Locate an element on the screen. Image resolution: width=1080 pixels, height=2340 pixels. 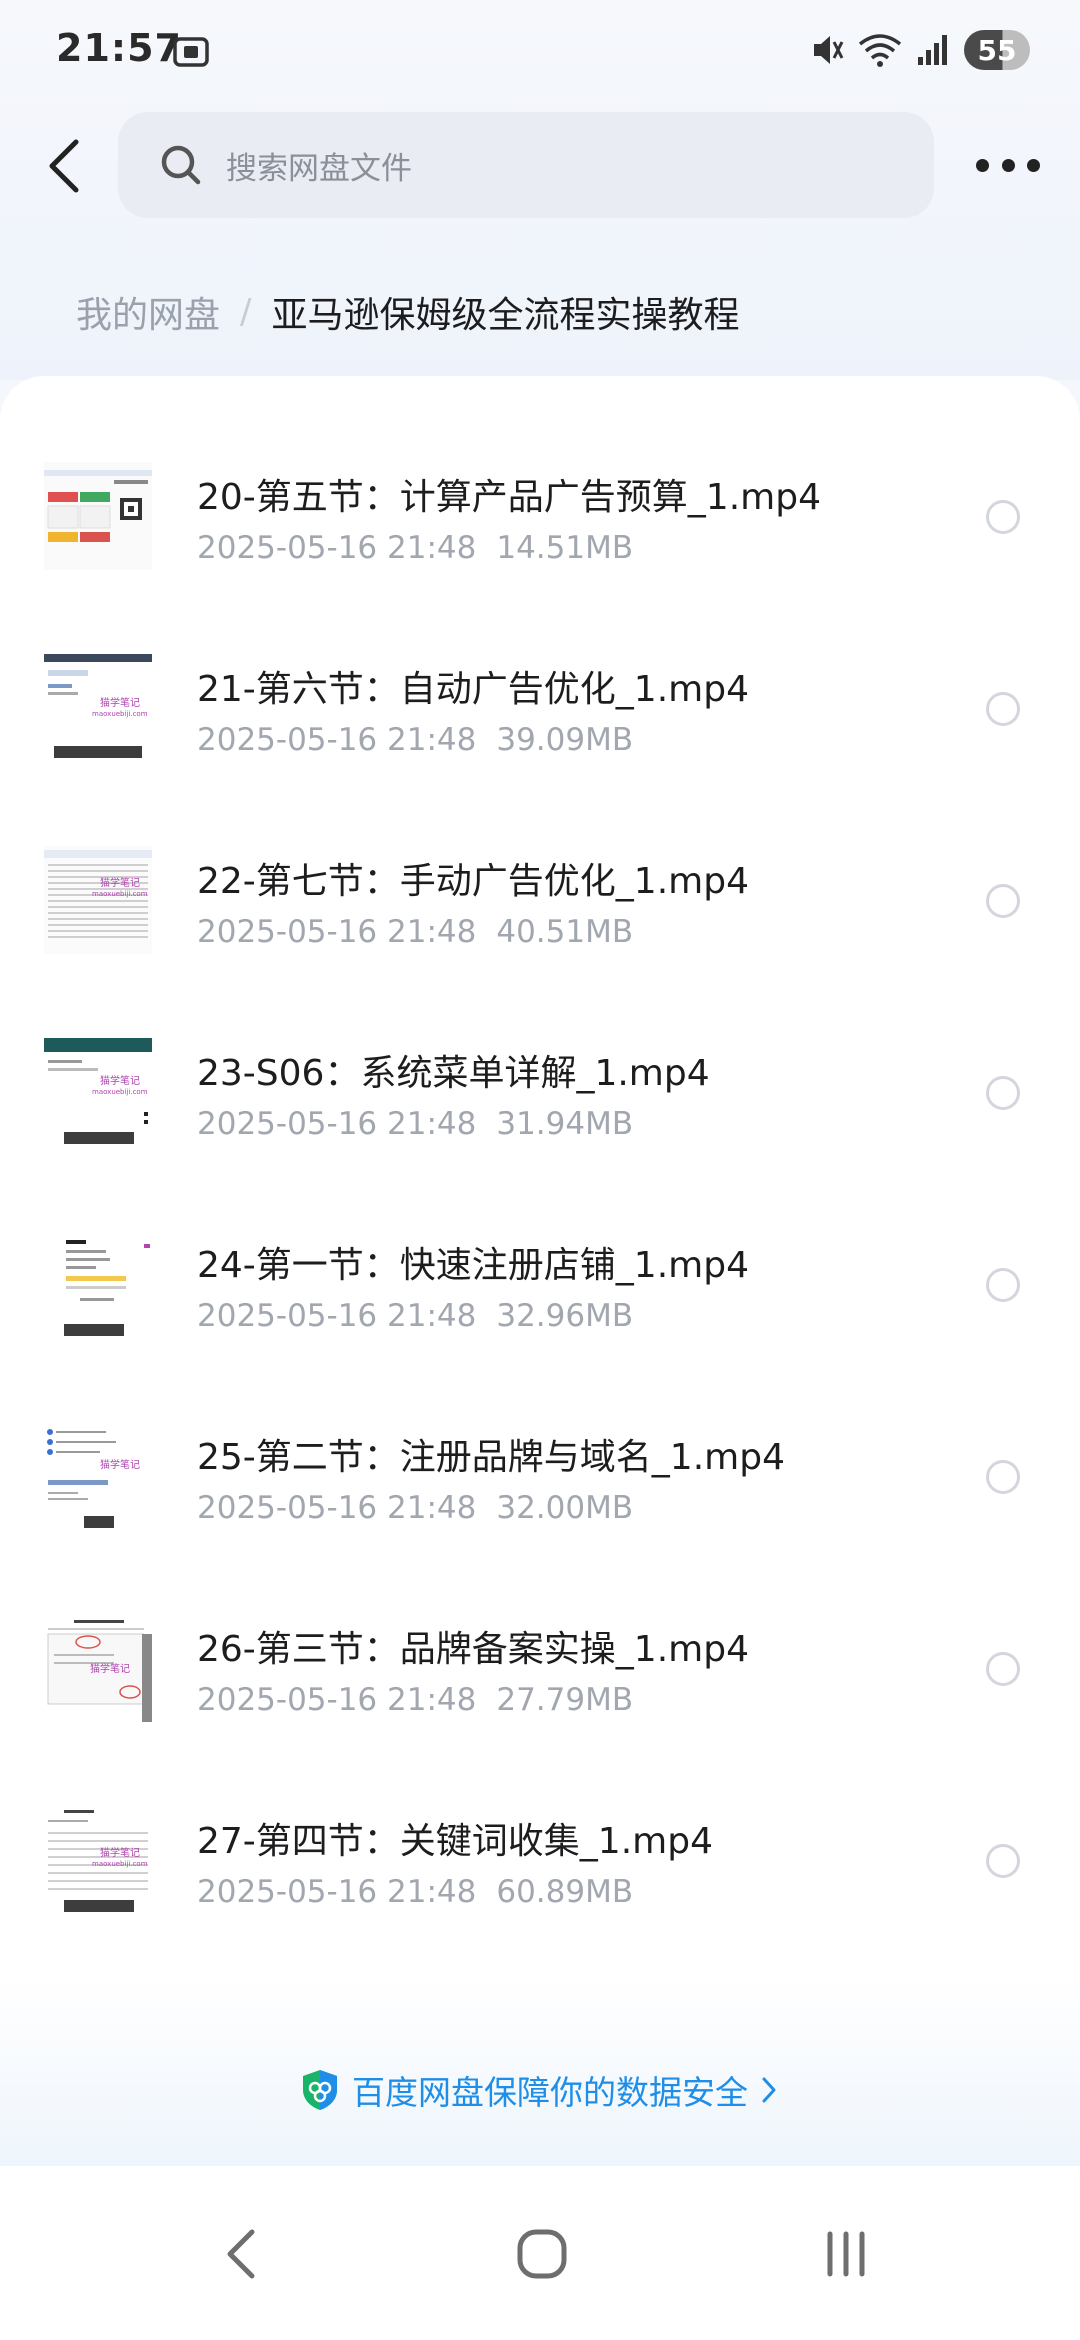
nav-back-icon is located at coordinates (241, 2254).